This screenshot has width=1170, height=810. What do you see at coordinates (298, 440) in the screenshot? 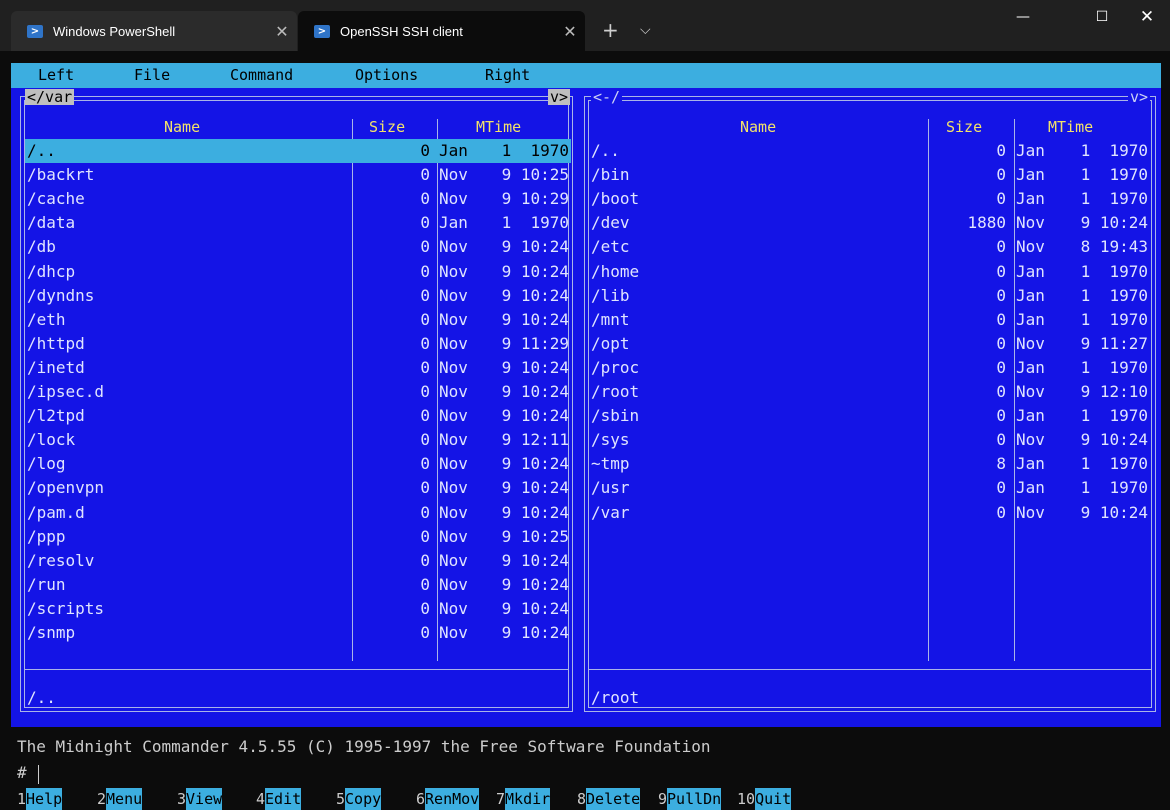
I see `file-row: /lock 0 Nov 9 12:11` at bounding box center [298, 440].